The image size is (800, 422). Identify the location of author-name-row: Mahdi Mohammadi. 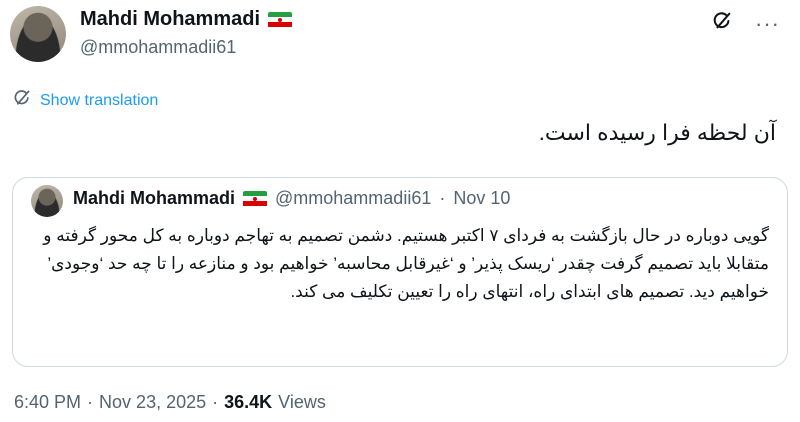
(186, 19).